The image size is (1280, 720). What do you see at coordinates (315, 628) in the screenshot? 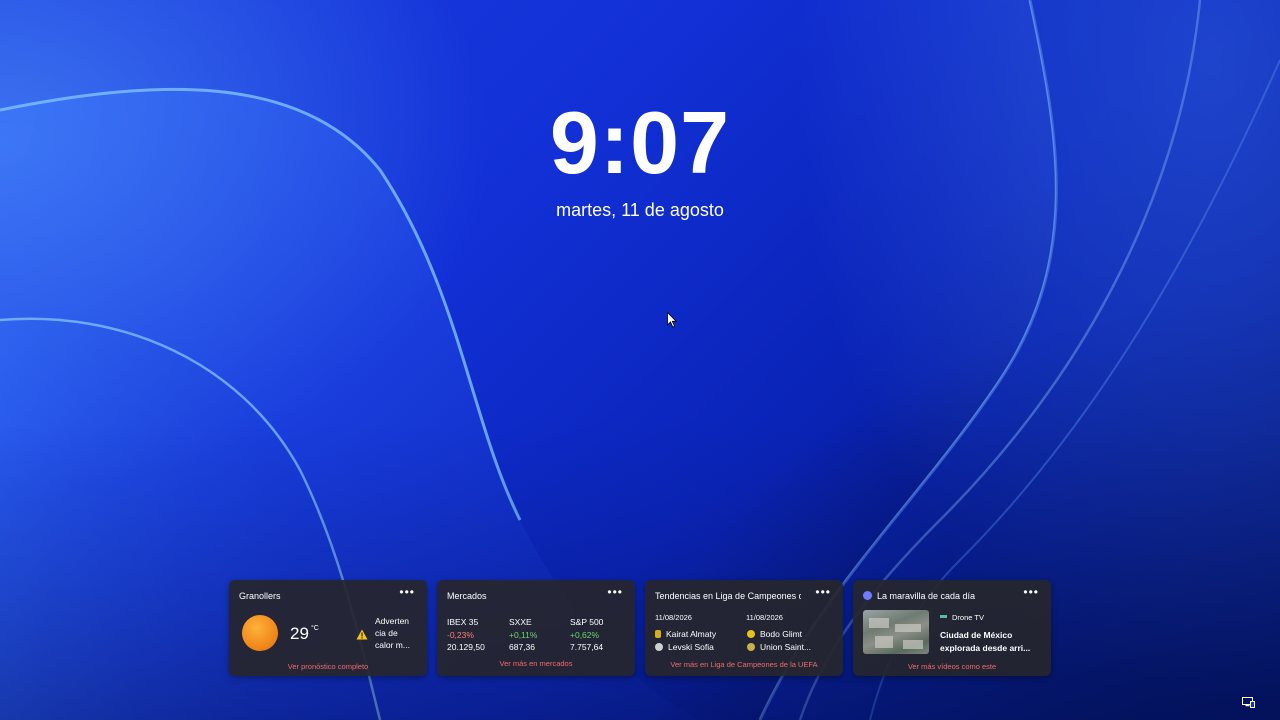
I see `weather-unit: °C` at bounding box center [315, 628].